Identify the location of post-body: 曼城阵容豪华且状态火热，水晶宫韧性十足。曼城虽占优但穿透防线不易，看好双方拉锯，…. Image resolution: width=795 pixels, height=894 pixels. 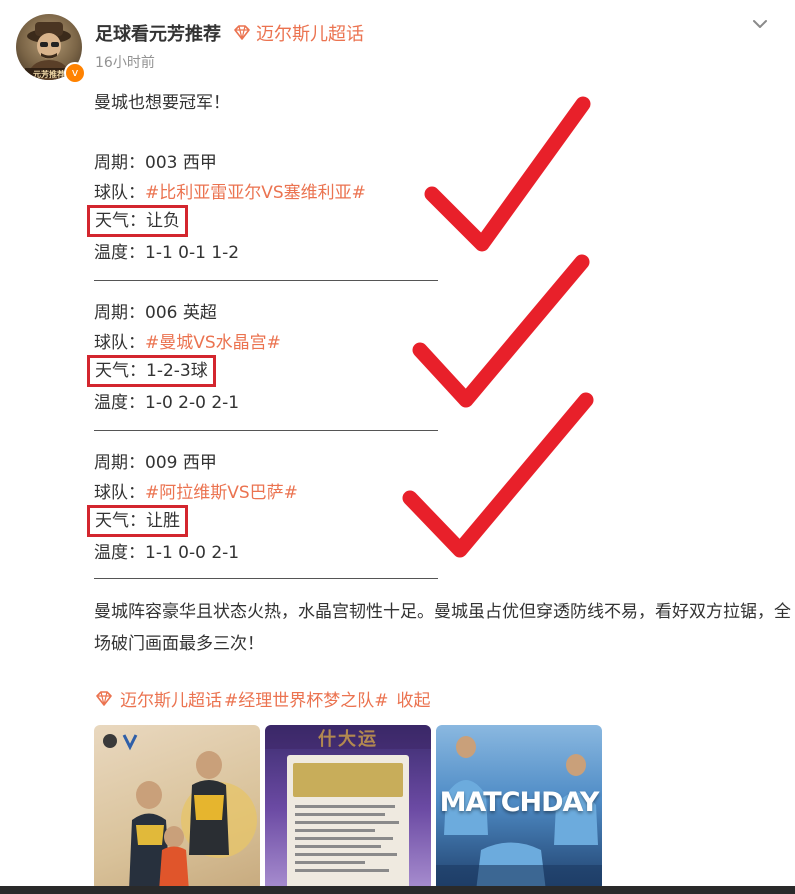
(442, 628).